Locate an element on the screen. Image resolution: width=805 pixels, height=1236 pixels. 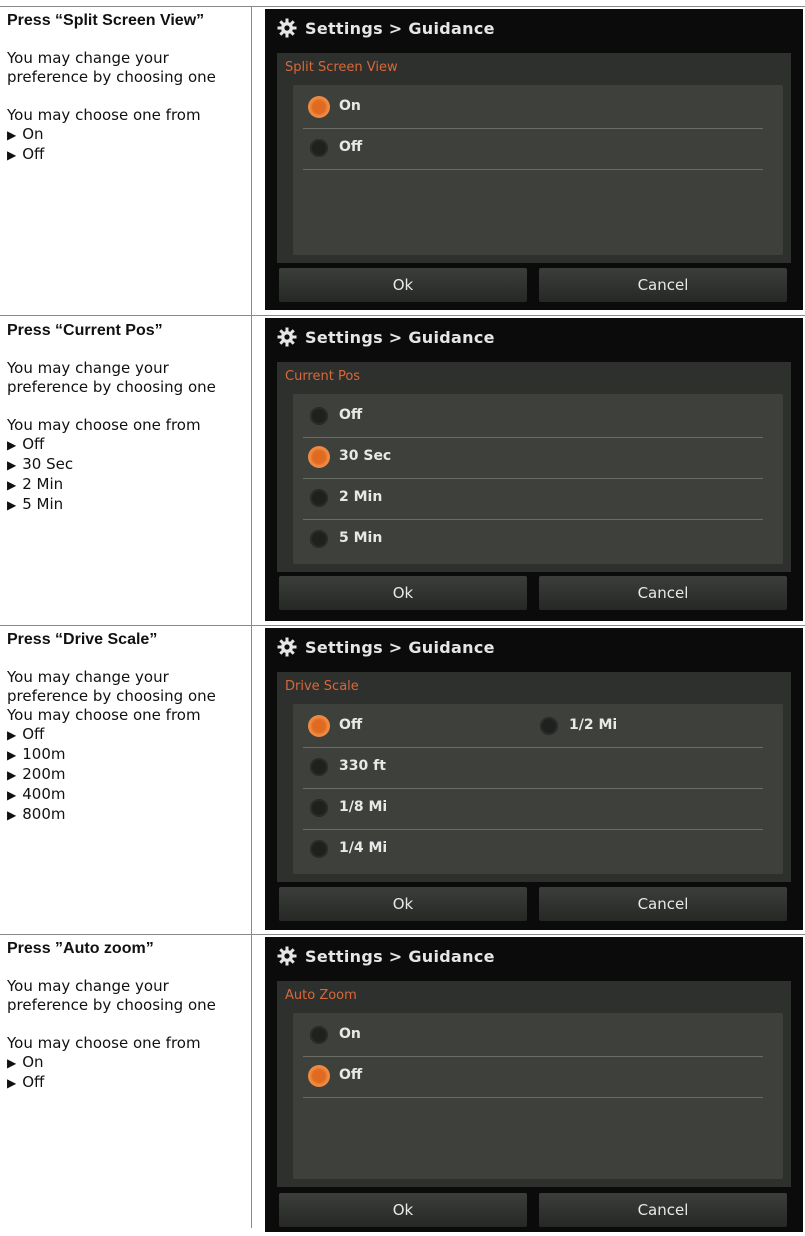
options-list: Off 1/2 Mi 330 ft 1/8 Mi 1/4 Mi is located at coordinates (538, 789).